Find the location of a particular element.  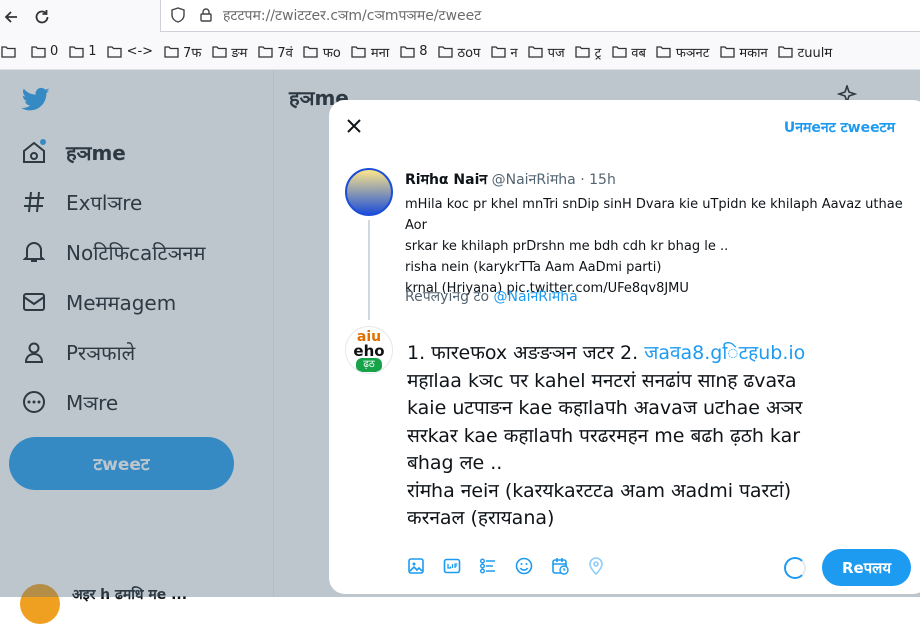

bookmark-label: पज is located at coordinates (556, 53).